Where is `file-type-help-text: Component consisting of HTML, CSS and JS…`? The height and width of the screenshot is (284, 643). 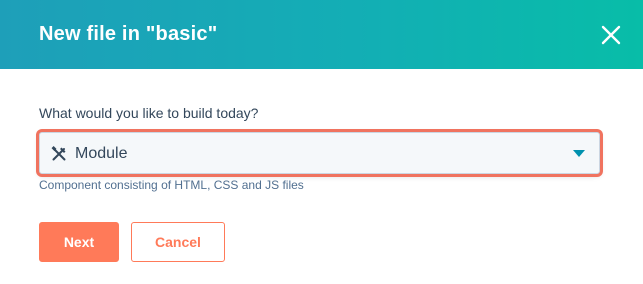
file-type-help-text: Component consisting of HTML, CSS and JS… is located at coordinates (171, 185).